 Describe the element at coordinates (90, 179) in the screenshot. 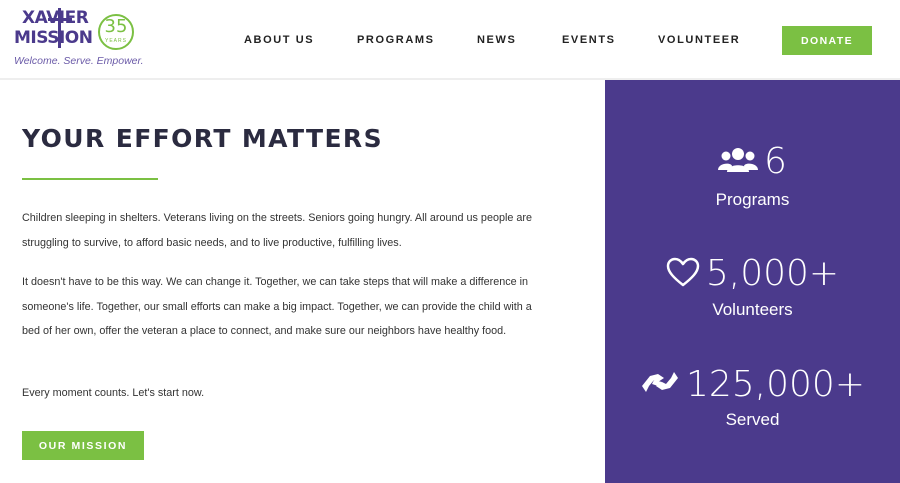

I see `title-divider` at that location.